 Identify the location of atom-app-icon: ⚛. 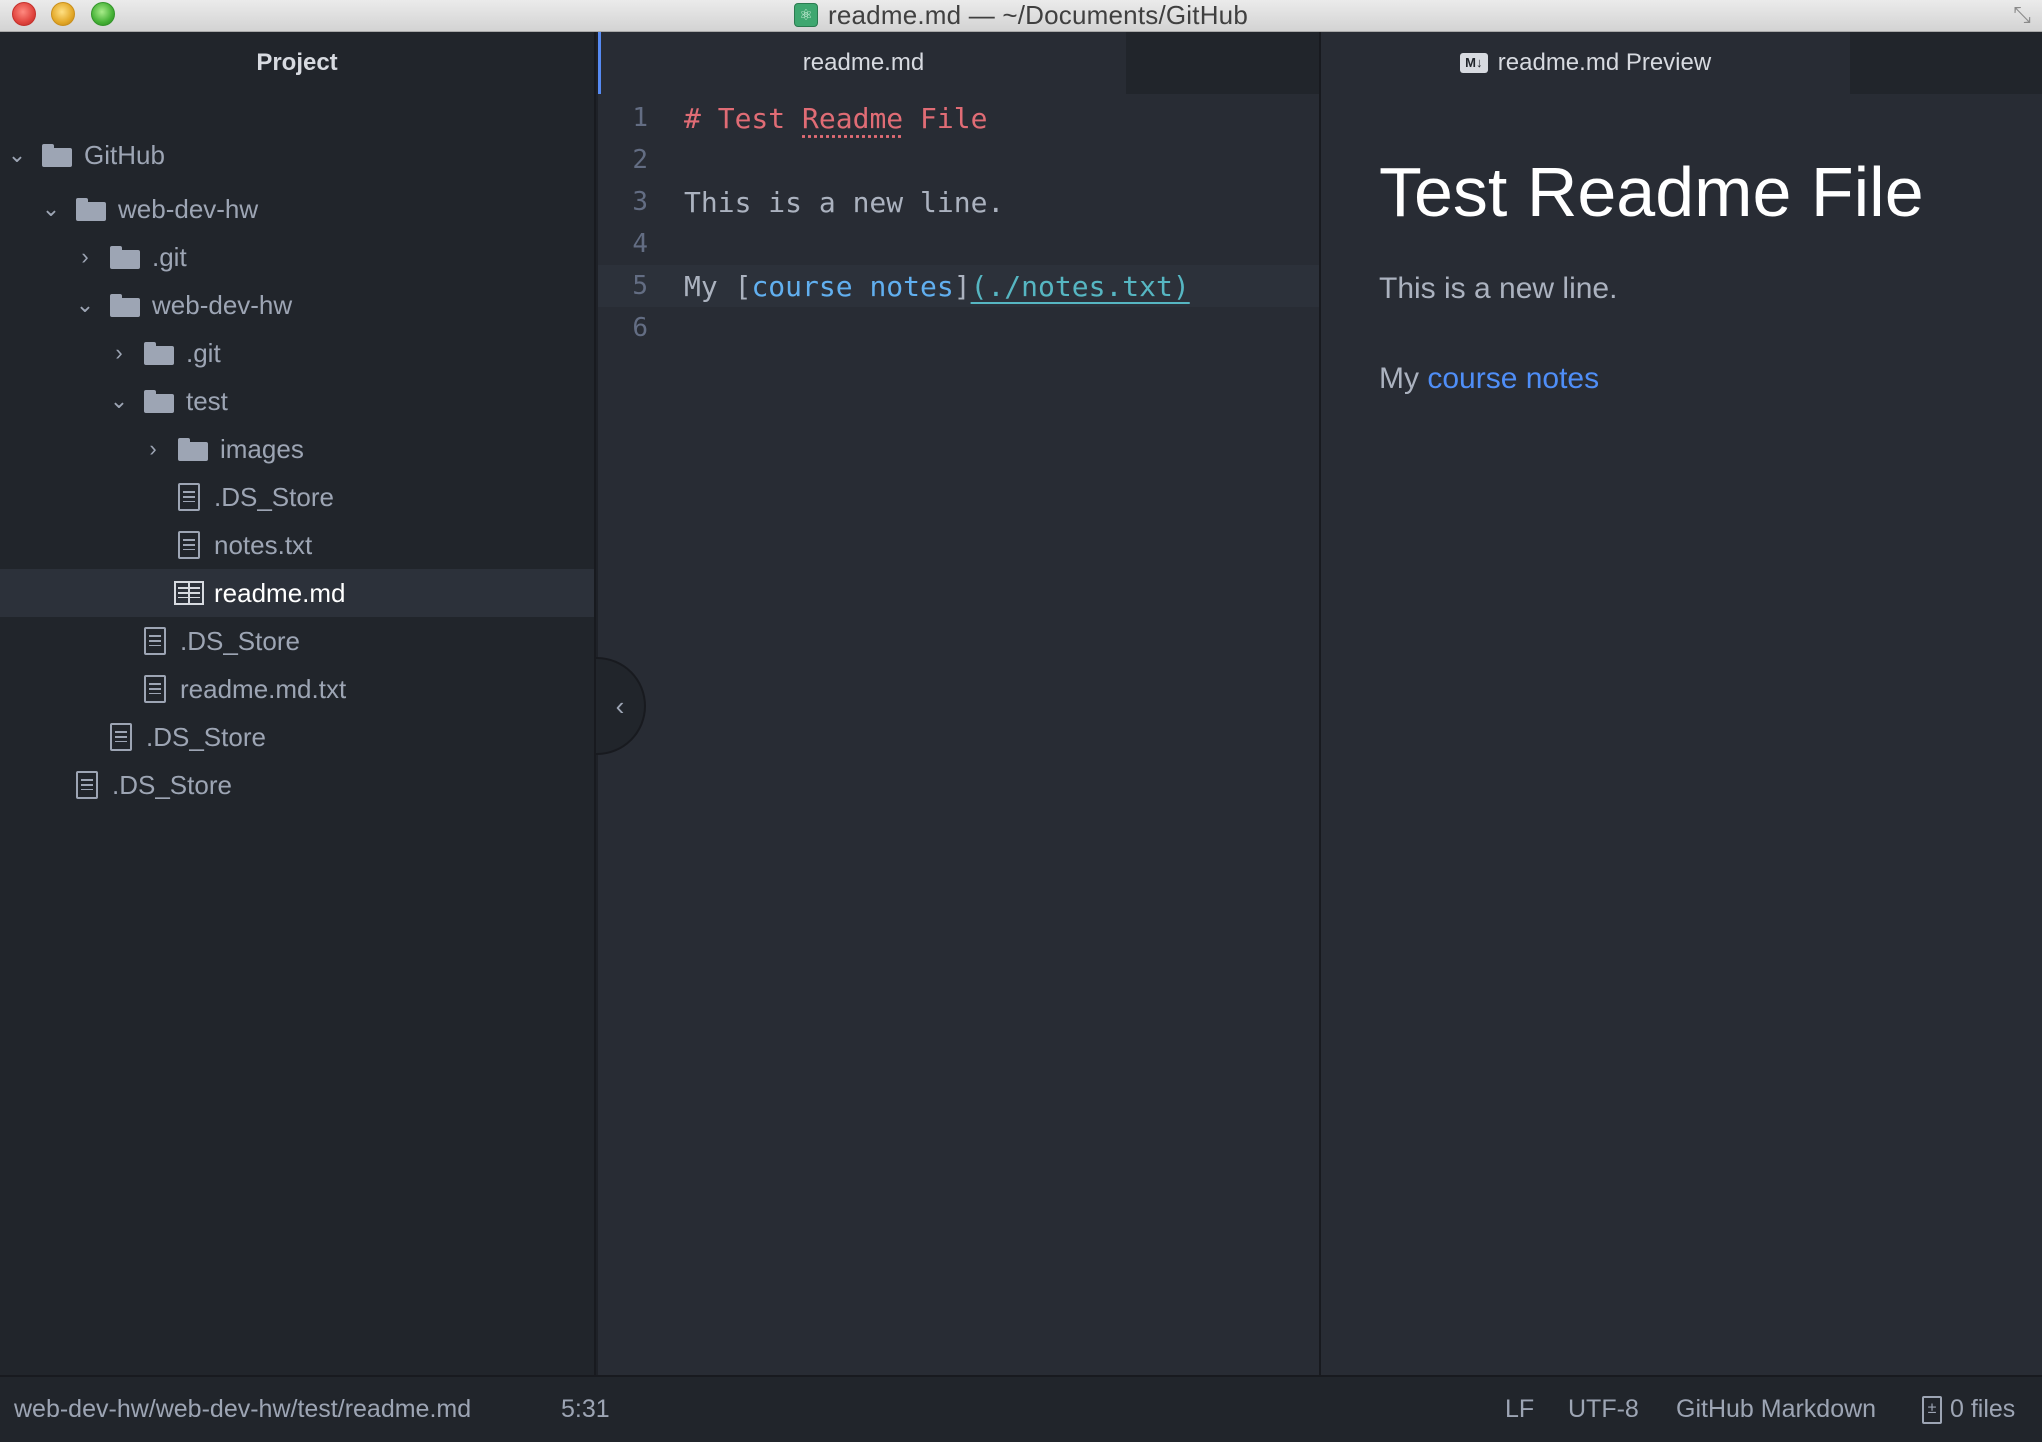
(806, 15).